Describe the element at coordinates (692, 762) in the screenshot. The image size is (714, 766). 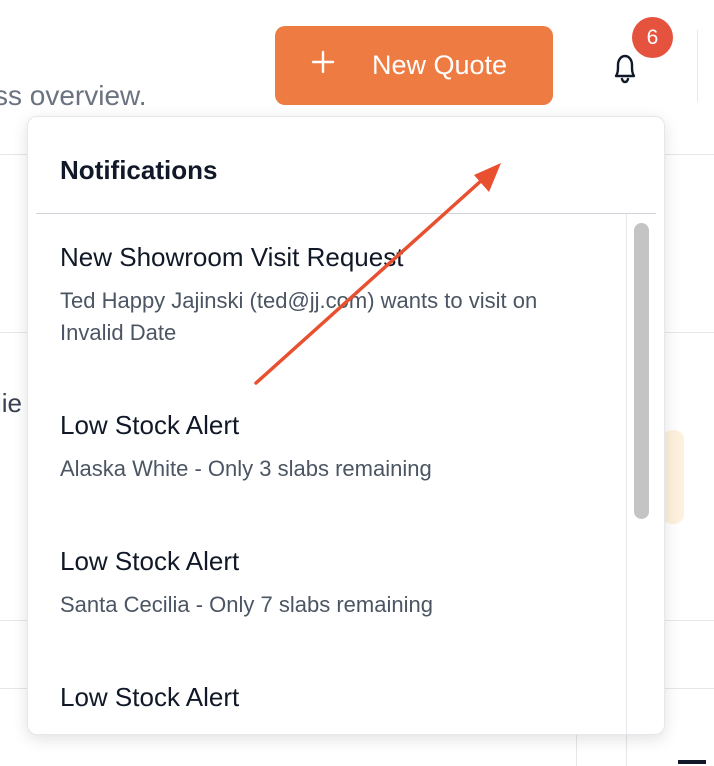
I see `background-mark` at that location.